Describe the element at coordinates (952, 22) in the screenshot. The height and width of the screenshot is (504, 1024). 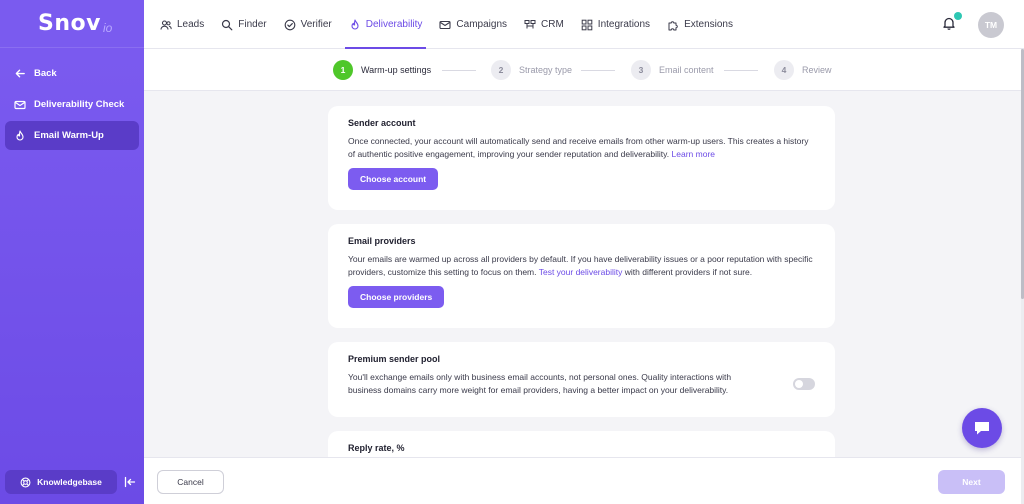
I see `notifications-bell-icon` at that location.